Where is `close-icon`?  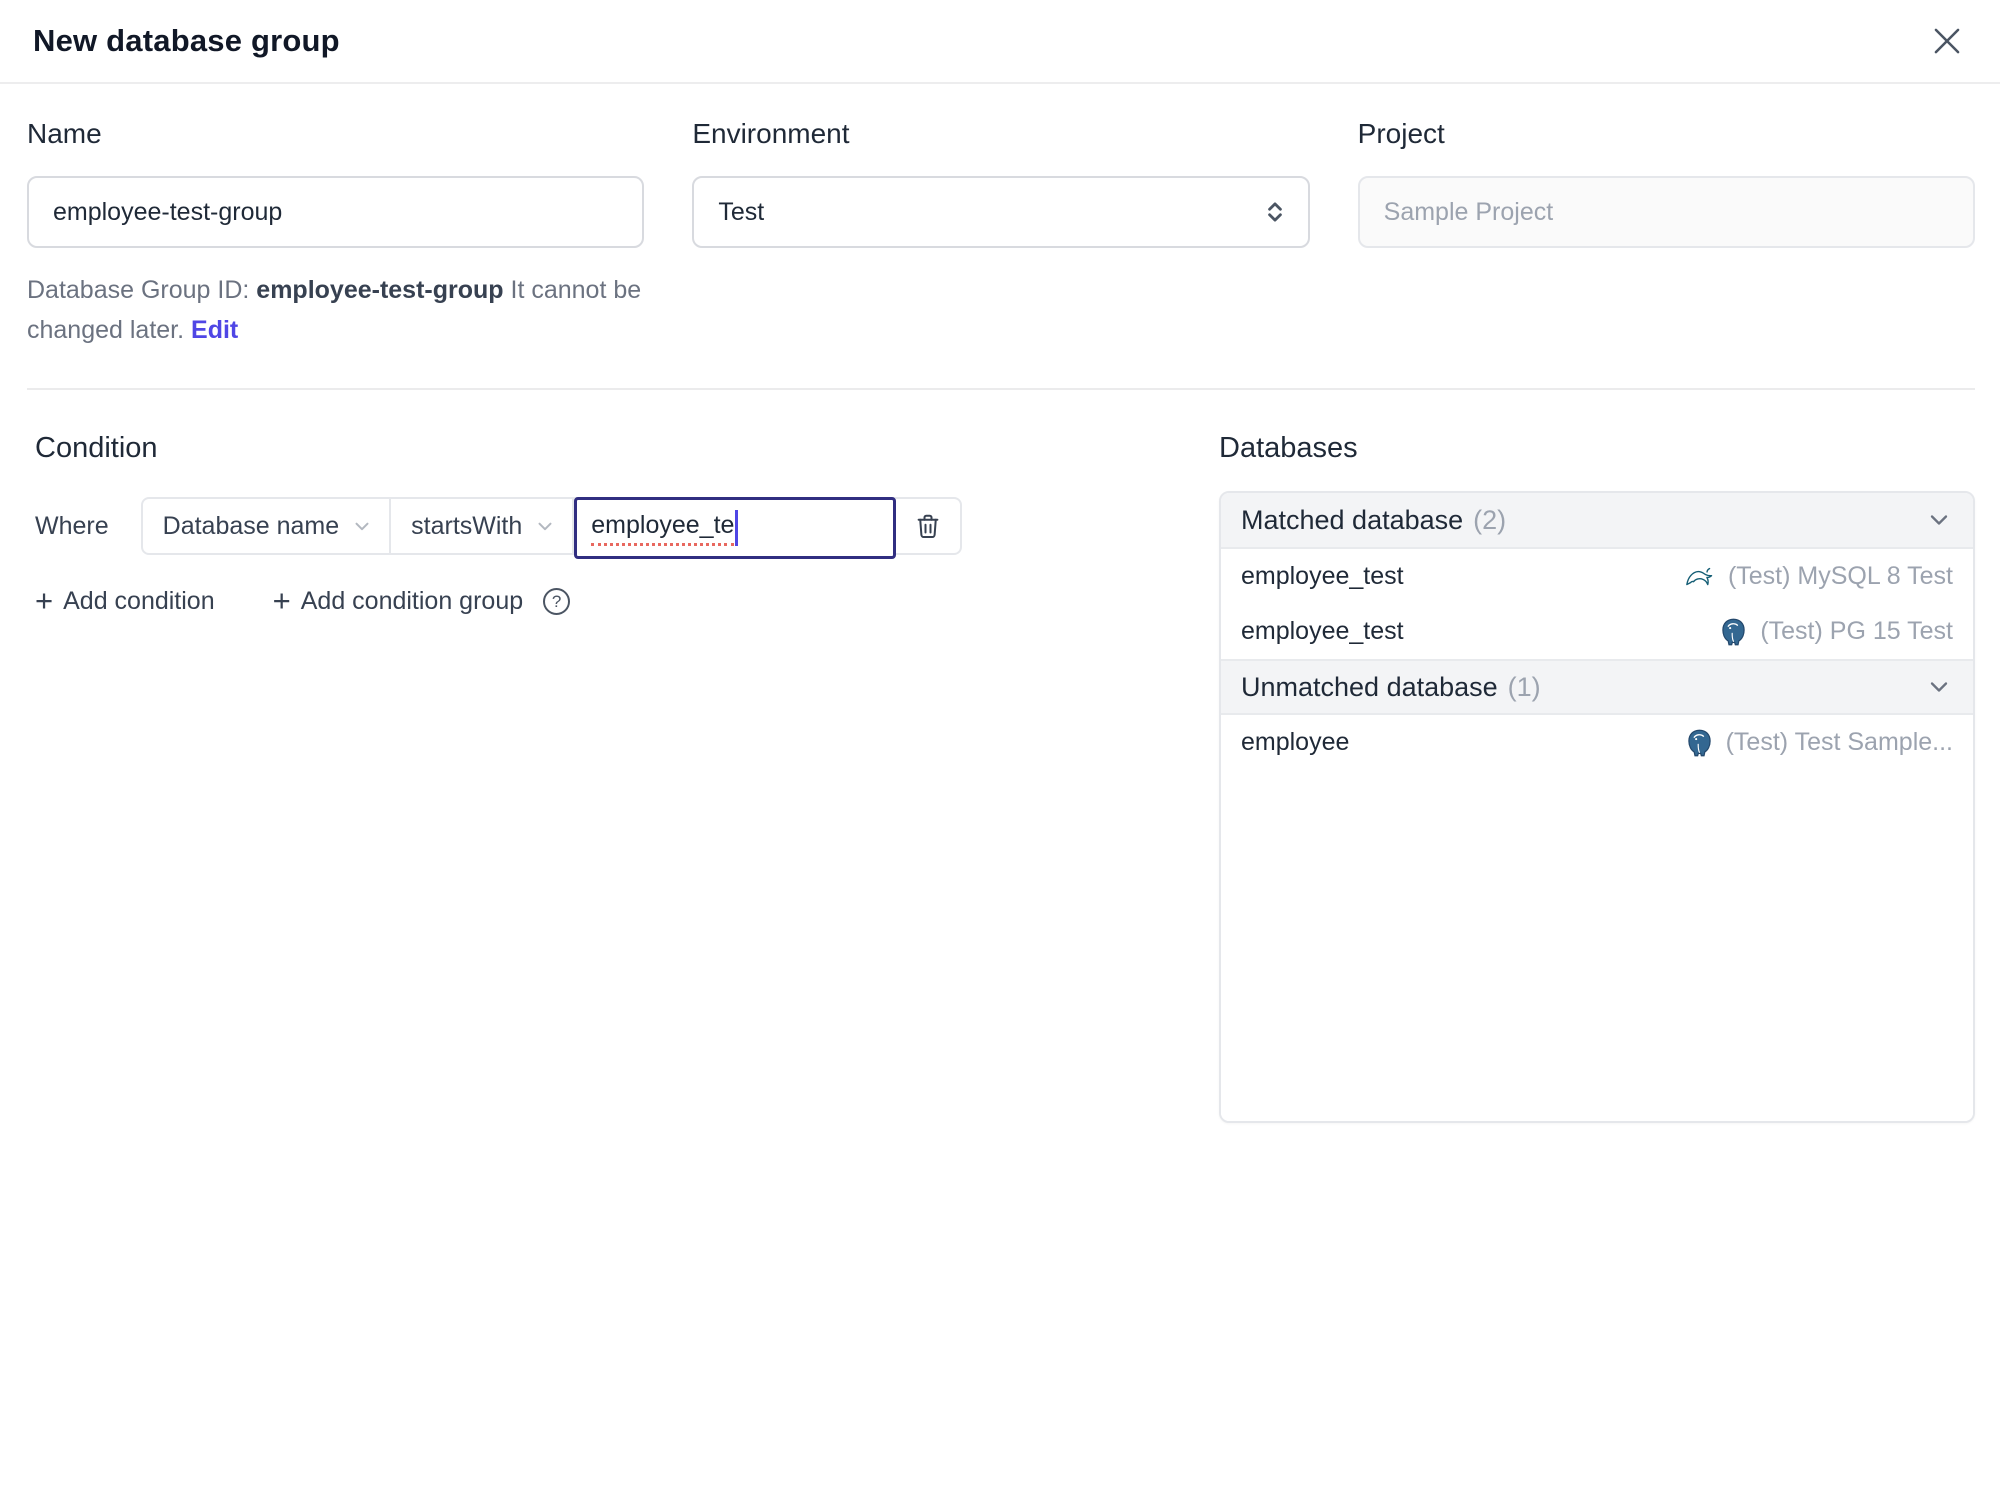 close-icon is located at coordinates (1947, 41).